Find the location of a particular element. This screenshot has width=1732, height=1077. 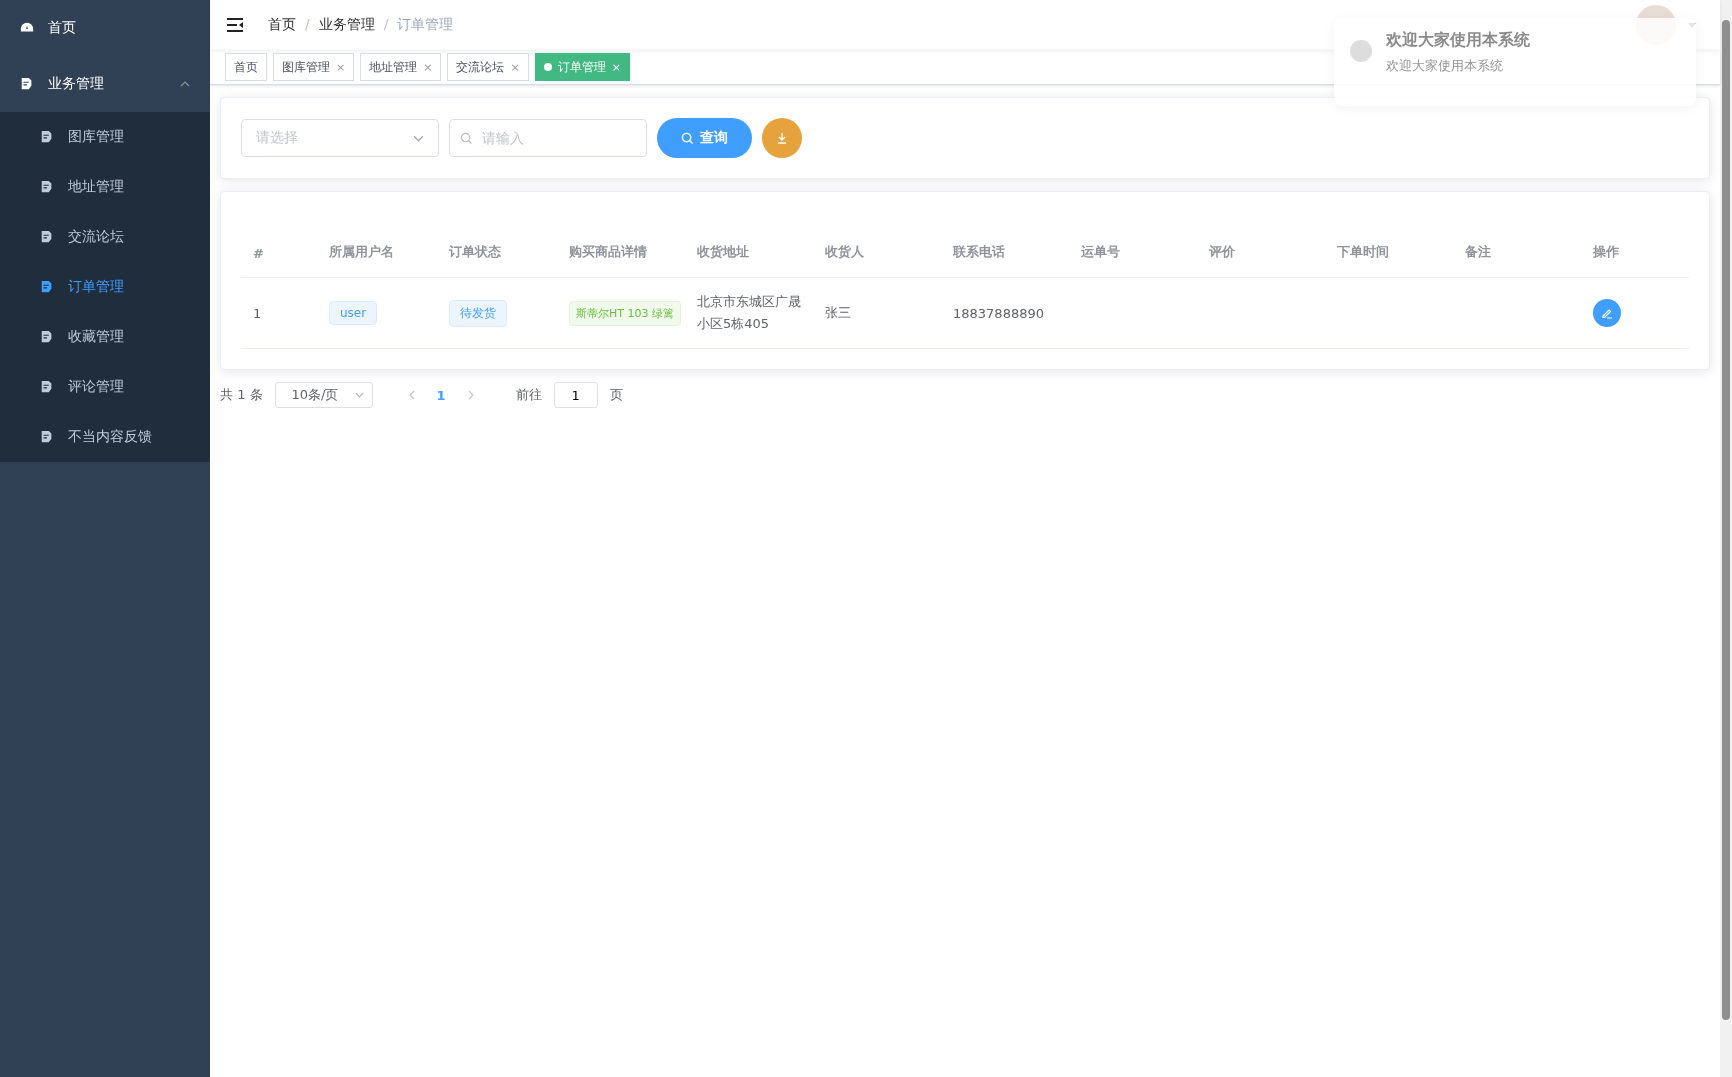

tab: 首页 is located at coordinates (246, 67).